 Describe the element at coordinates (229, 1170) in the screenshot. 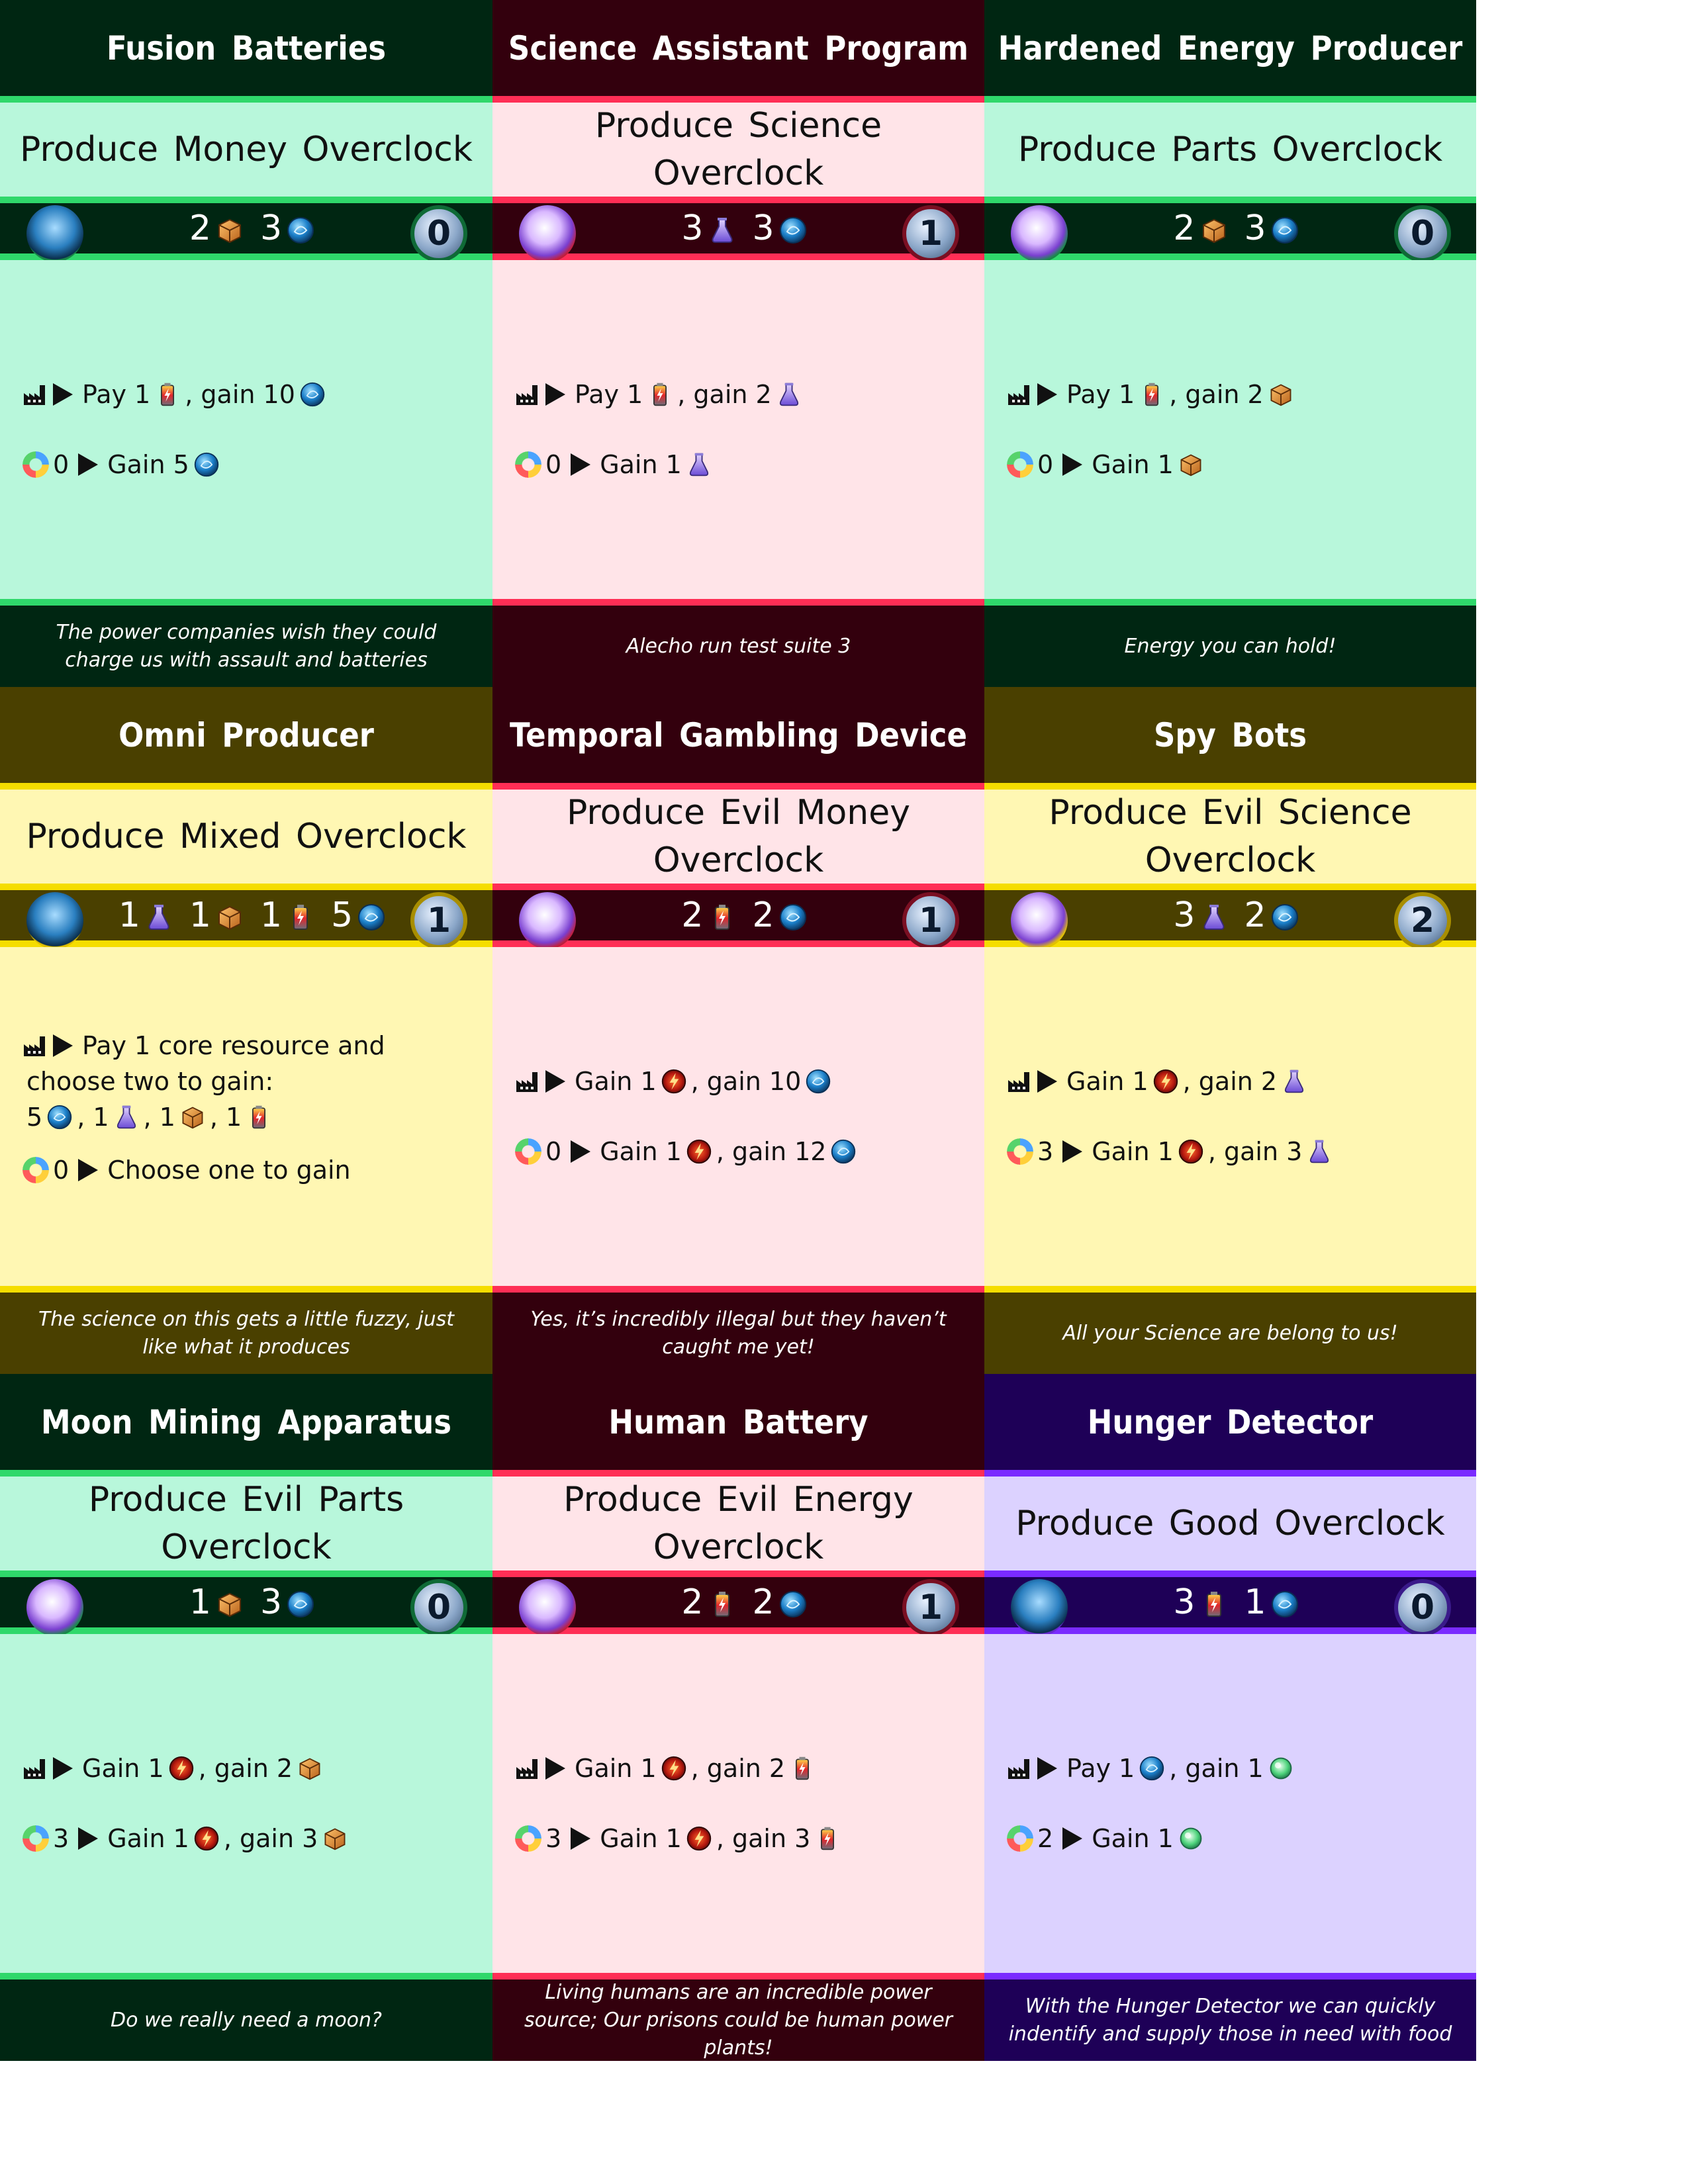

I see `effect-text: Choose one to gain` at that location.